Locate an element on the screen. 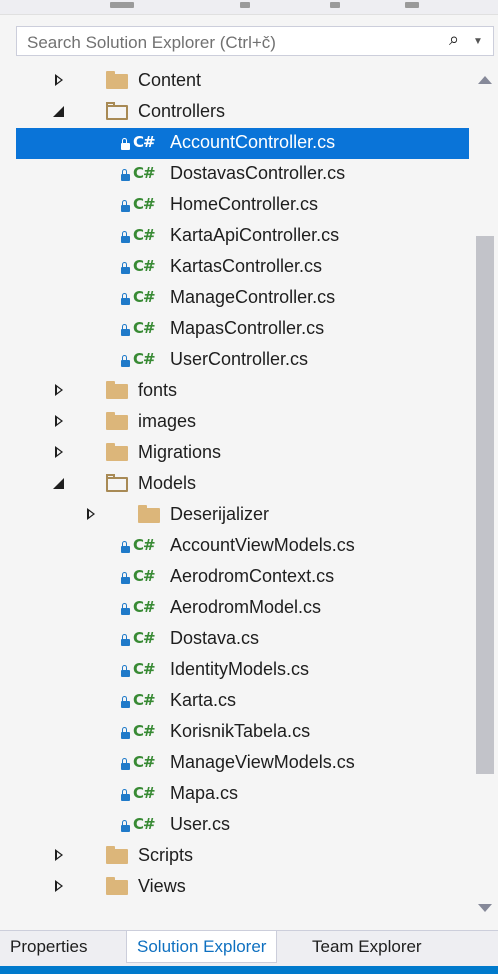 This screenshot has height=974, width=498. folder-label: Views is located at coordinates (162, 886).